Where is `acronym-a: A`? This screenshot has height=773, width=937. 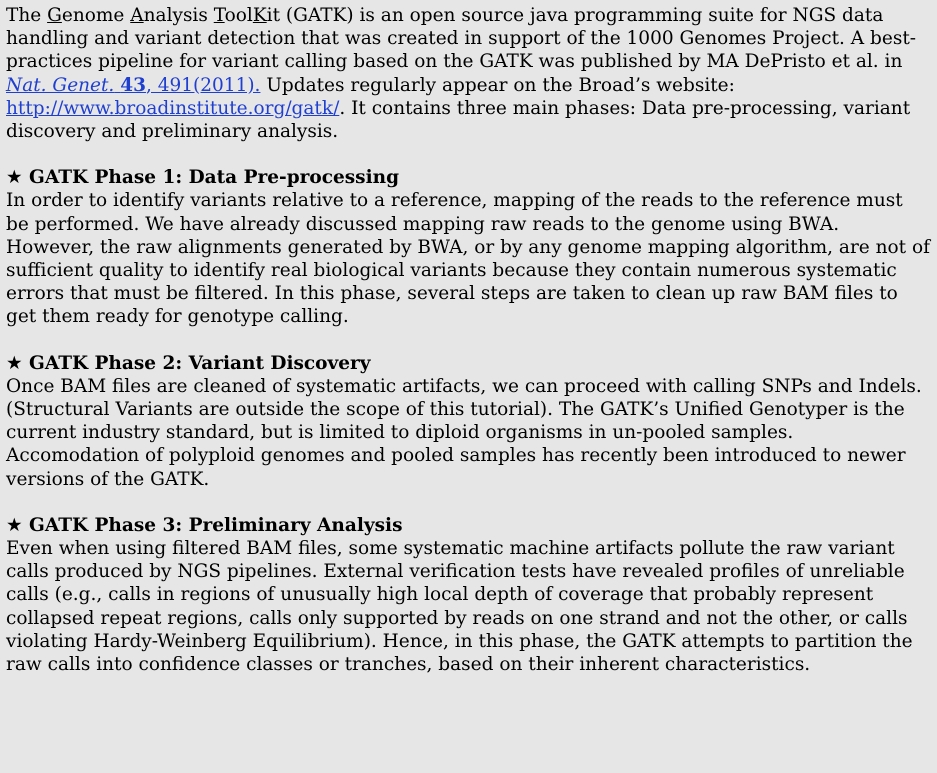
acronym-a: A is located at coordinates (137, 15).